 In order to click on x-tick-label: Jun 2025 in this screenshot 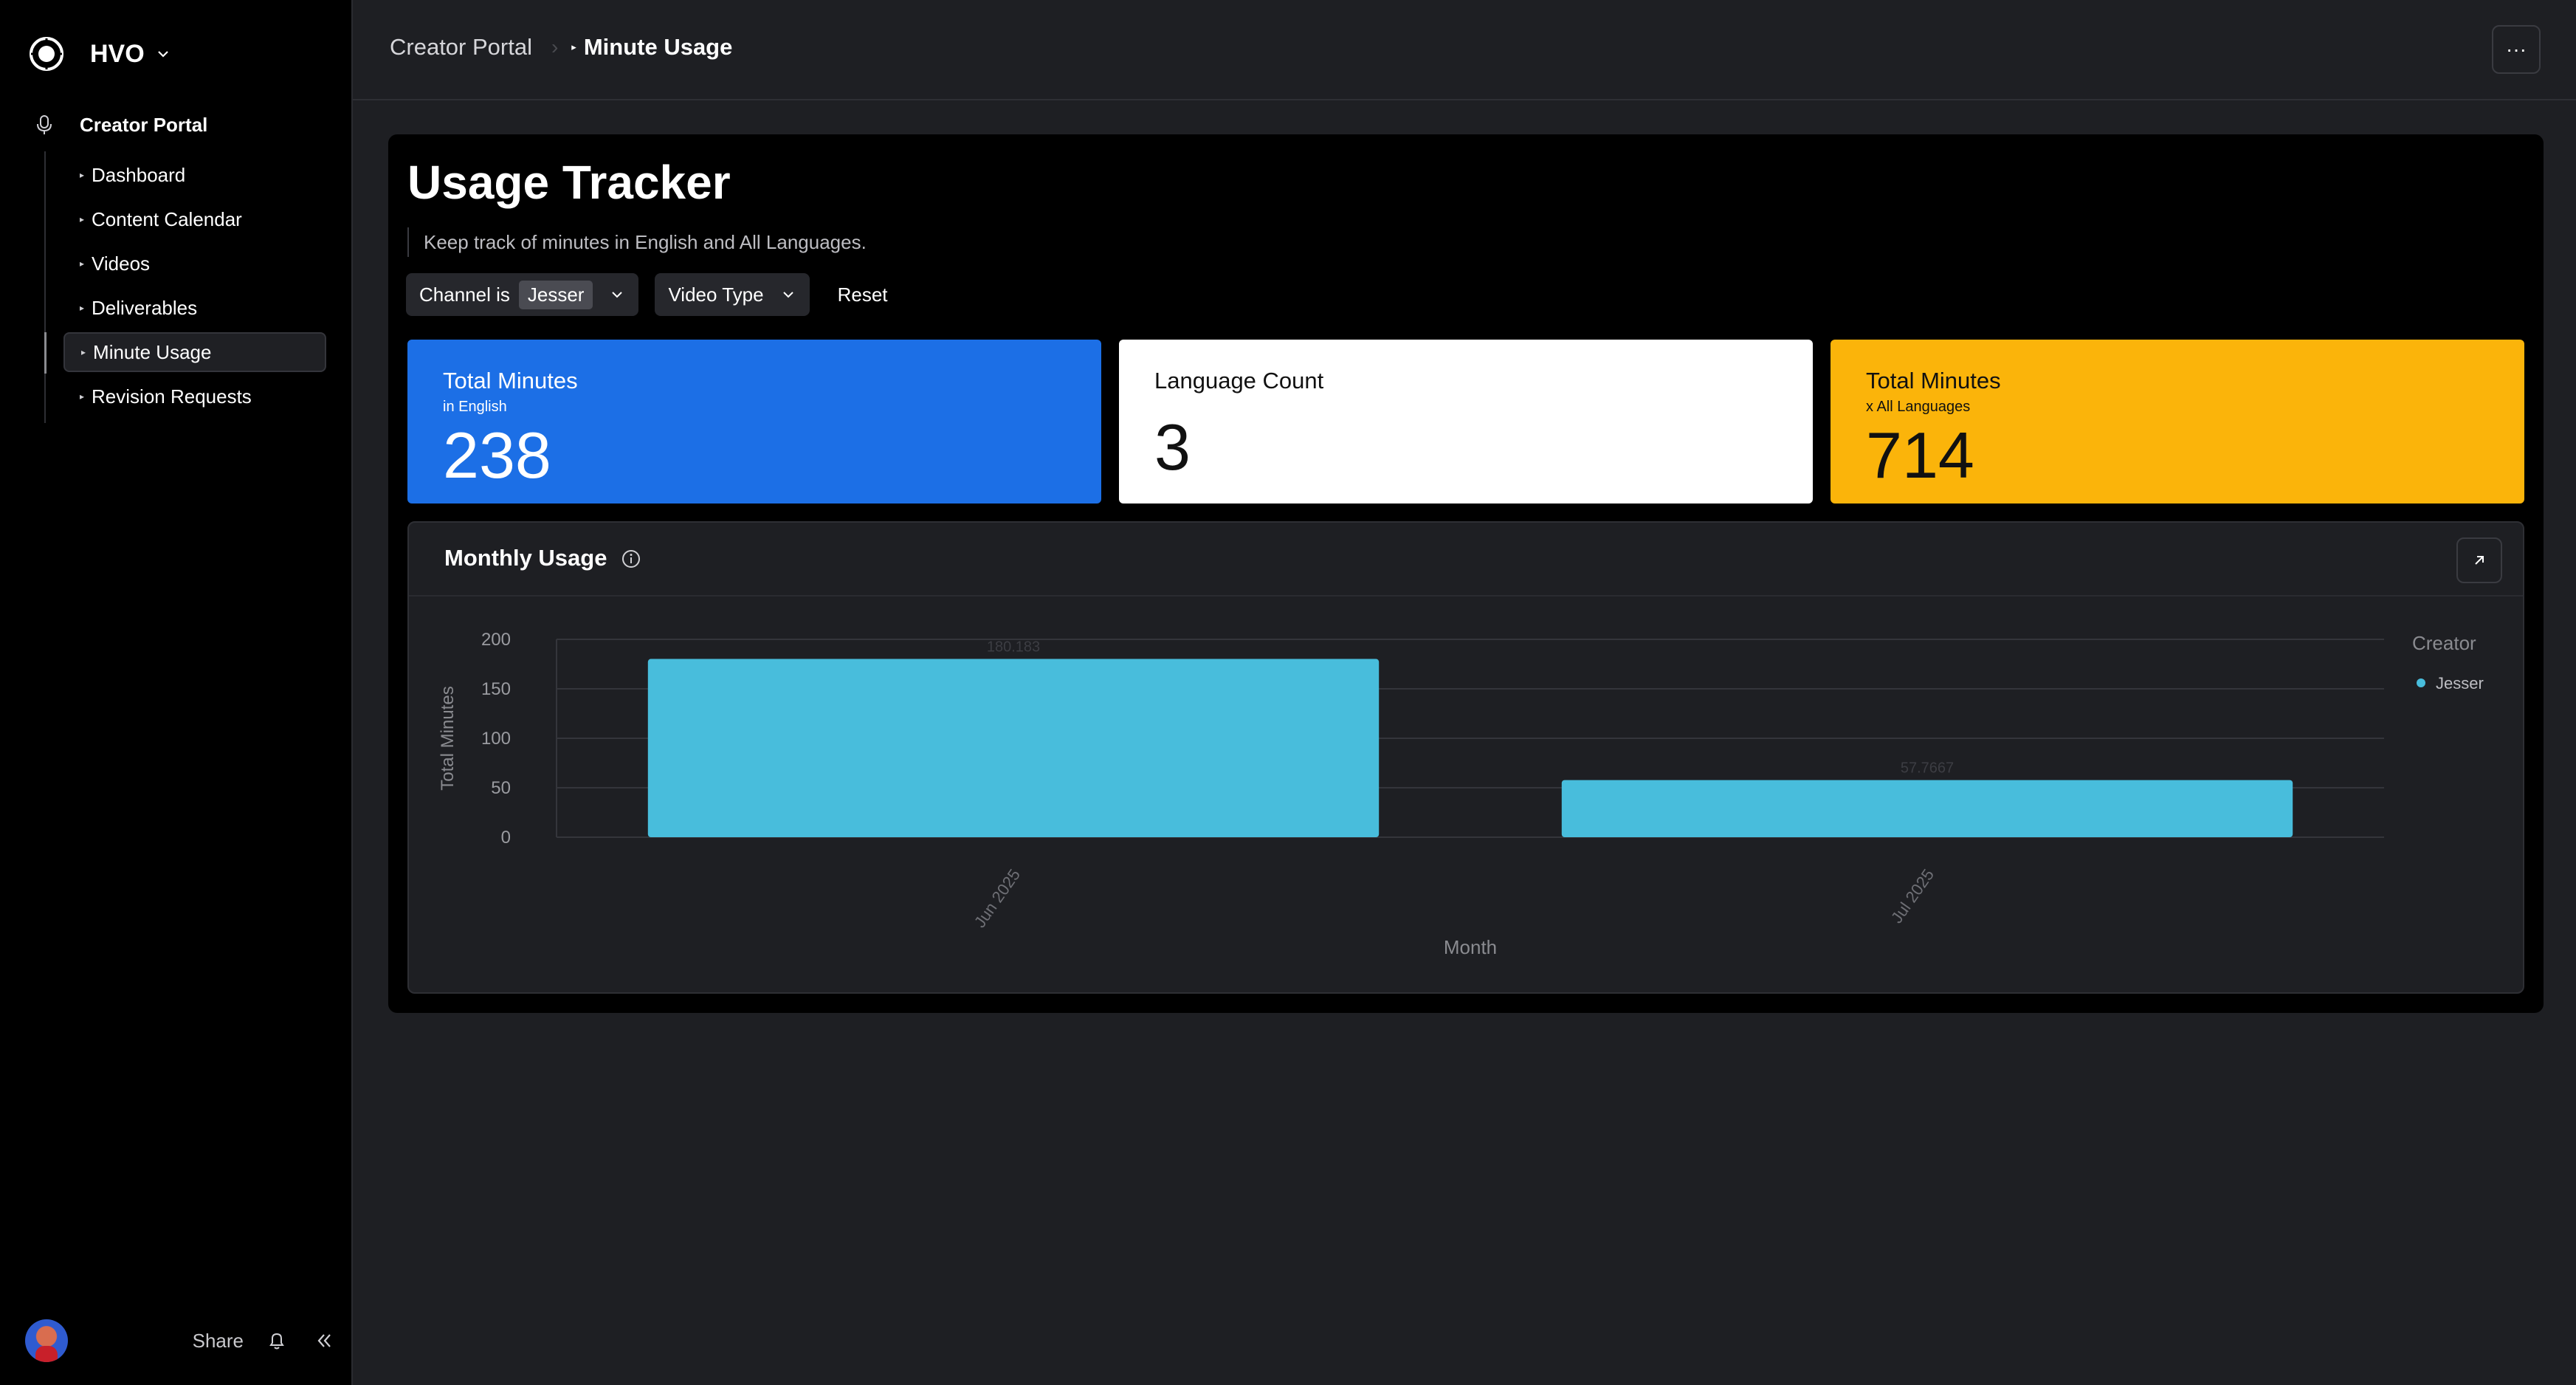, I will do `click(998, 898)`.